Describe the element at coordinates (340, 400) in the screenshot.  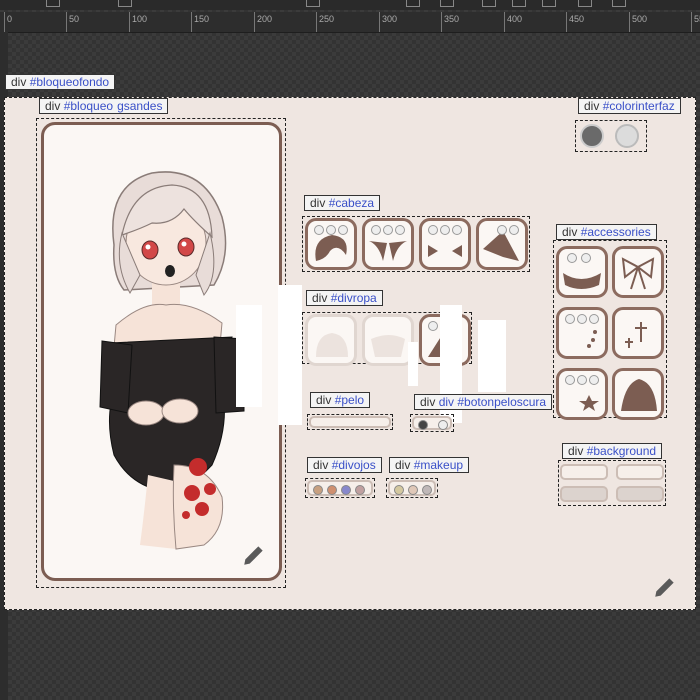
I see `label-pelo: div #pelo` at that location.